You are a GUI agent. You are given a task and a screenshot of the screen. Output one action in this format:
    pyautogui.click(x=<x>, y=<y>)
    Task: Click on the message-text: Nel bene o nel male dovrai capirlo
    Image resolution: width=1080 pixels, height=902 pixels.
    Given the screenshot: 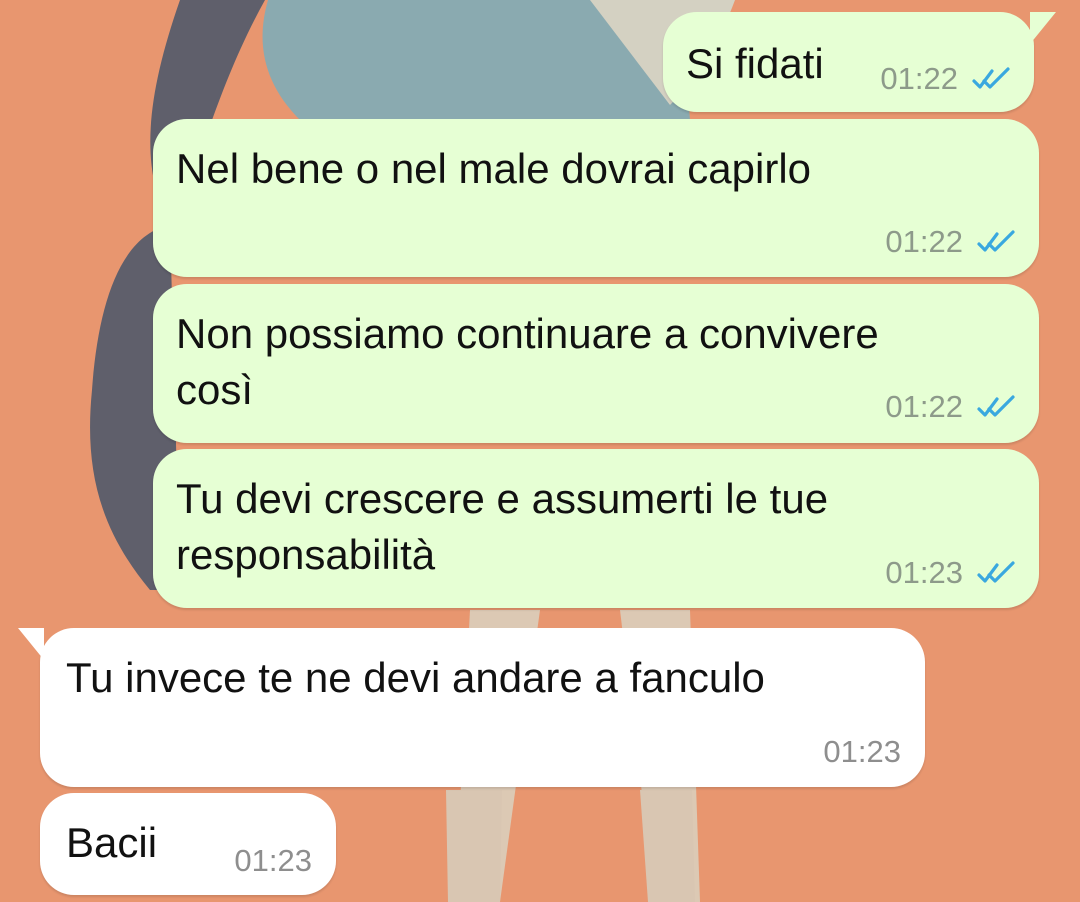 What is the action you would take?
    pyautogui.click(x=494, y=168)
    